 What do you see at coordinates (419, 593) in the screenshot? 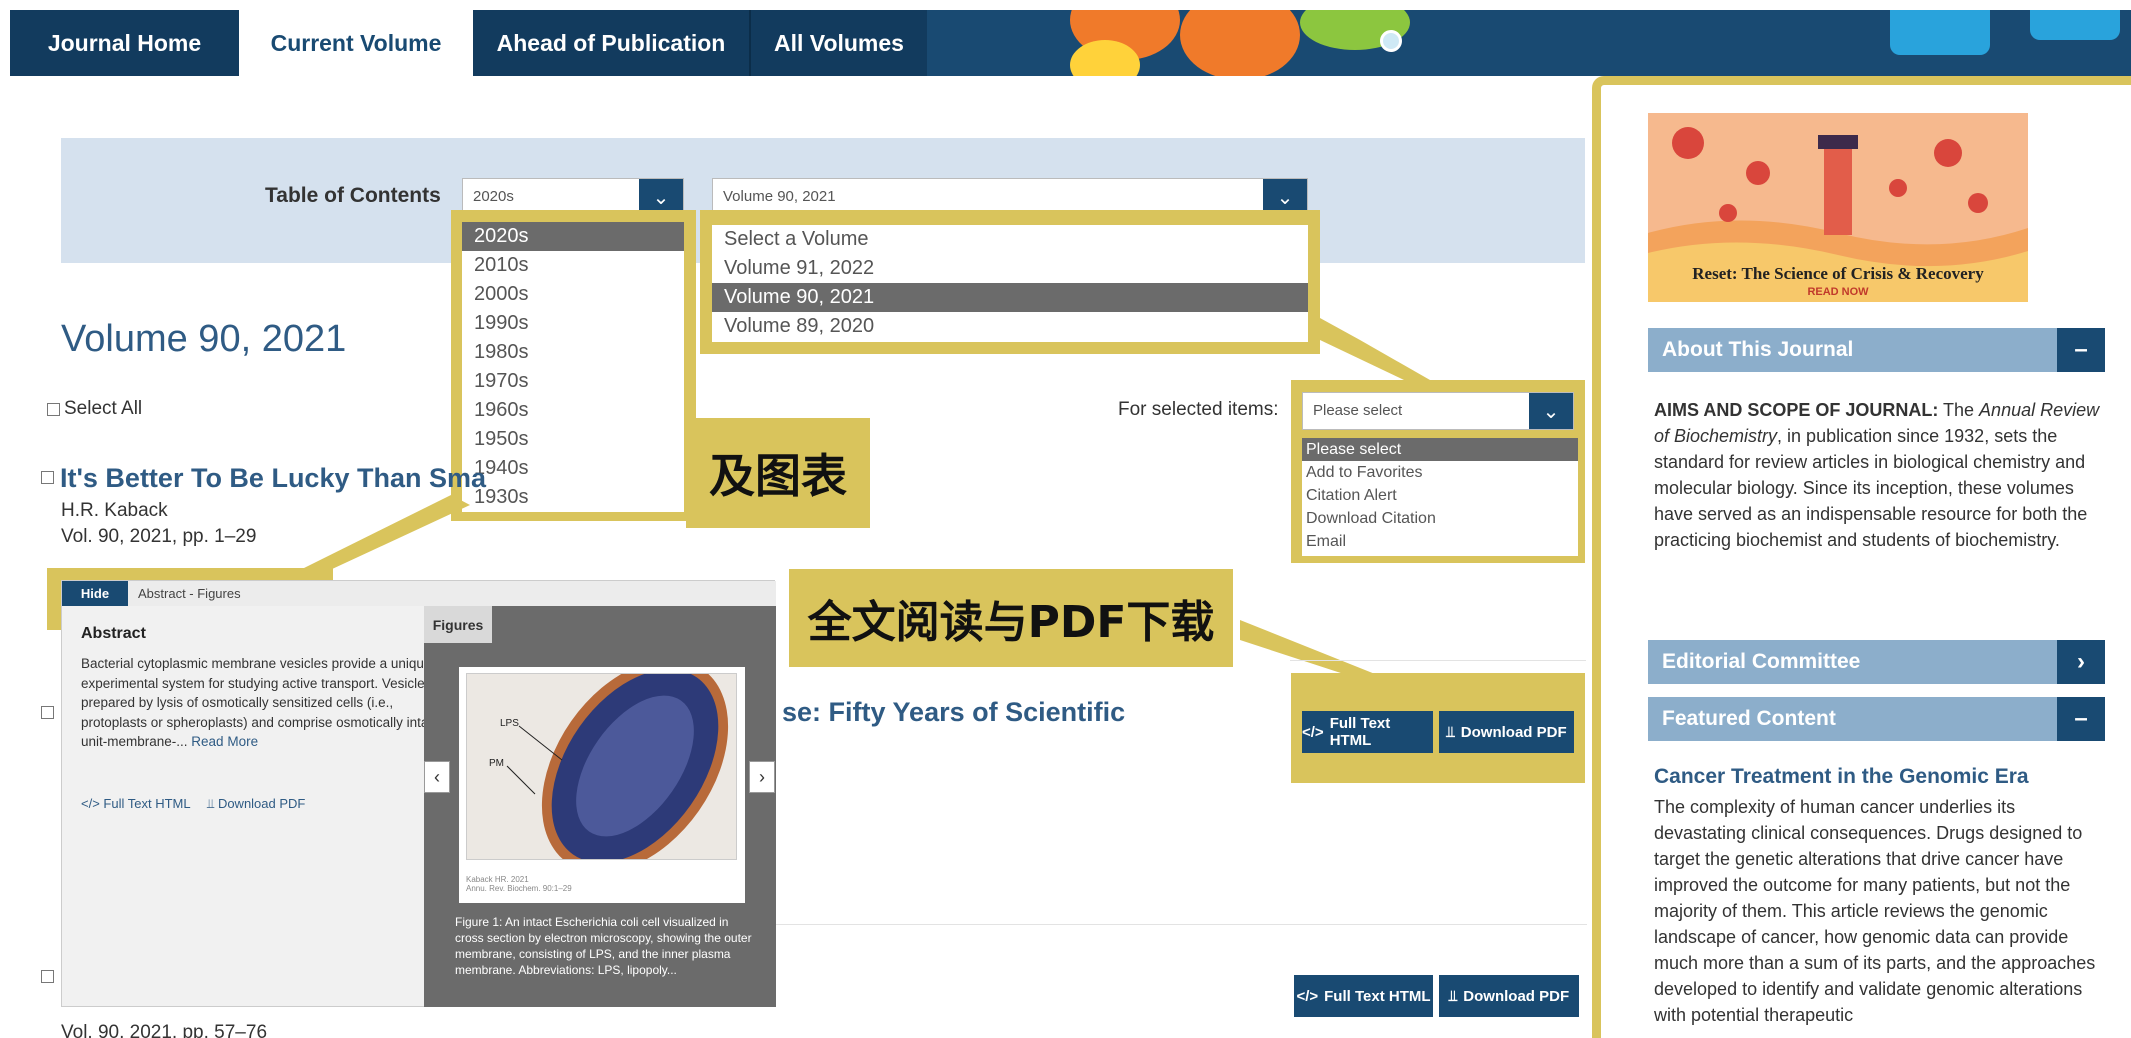
I see `popup-header: Hide Abstract - Figures` at bounding box center [419, 593].